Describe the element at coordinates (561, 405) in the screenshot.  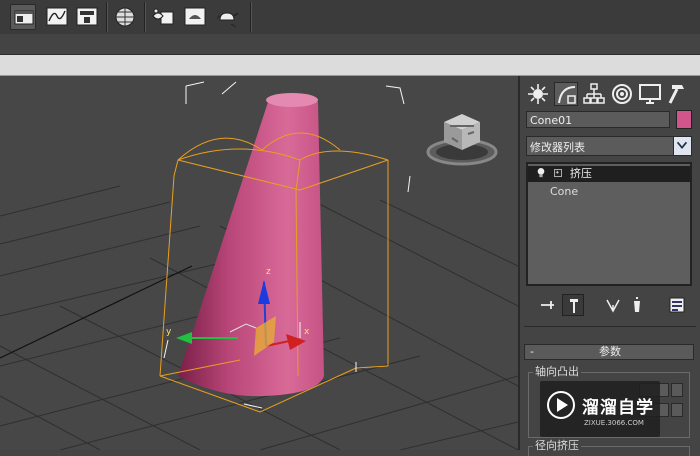
I see `watermark-play-icon` at that location.